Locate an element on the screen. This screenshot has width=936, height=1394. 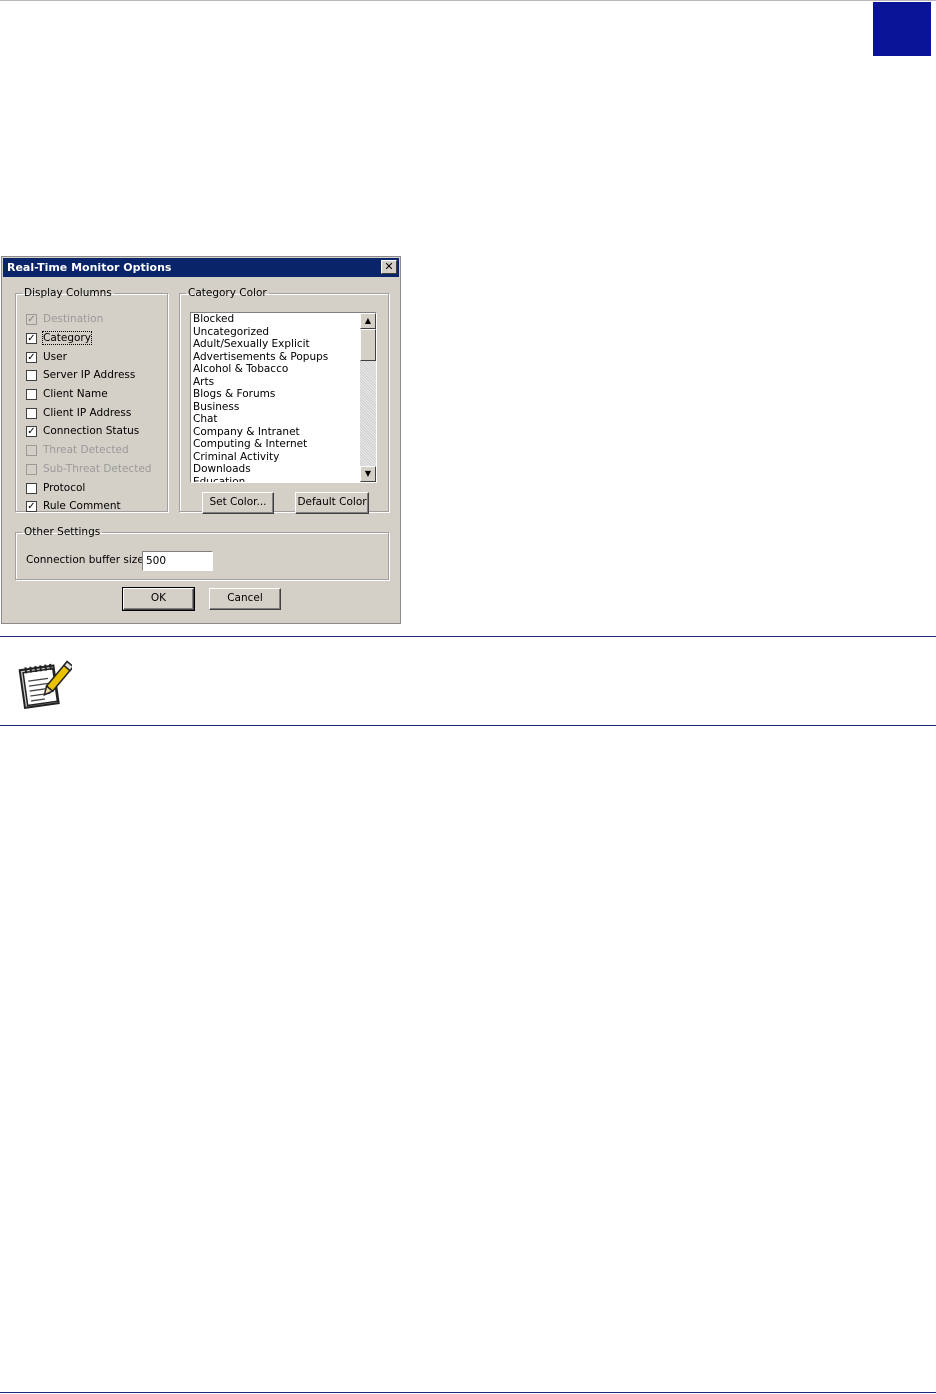
category-list-item: Blocked is located at coordinates (283, 319).